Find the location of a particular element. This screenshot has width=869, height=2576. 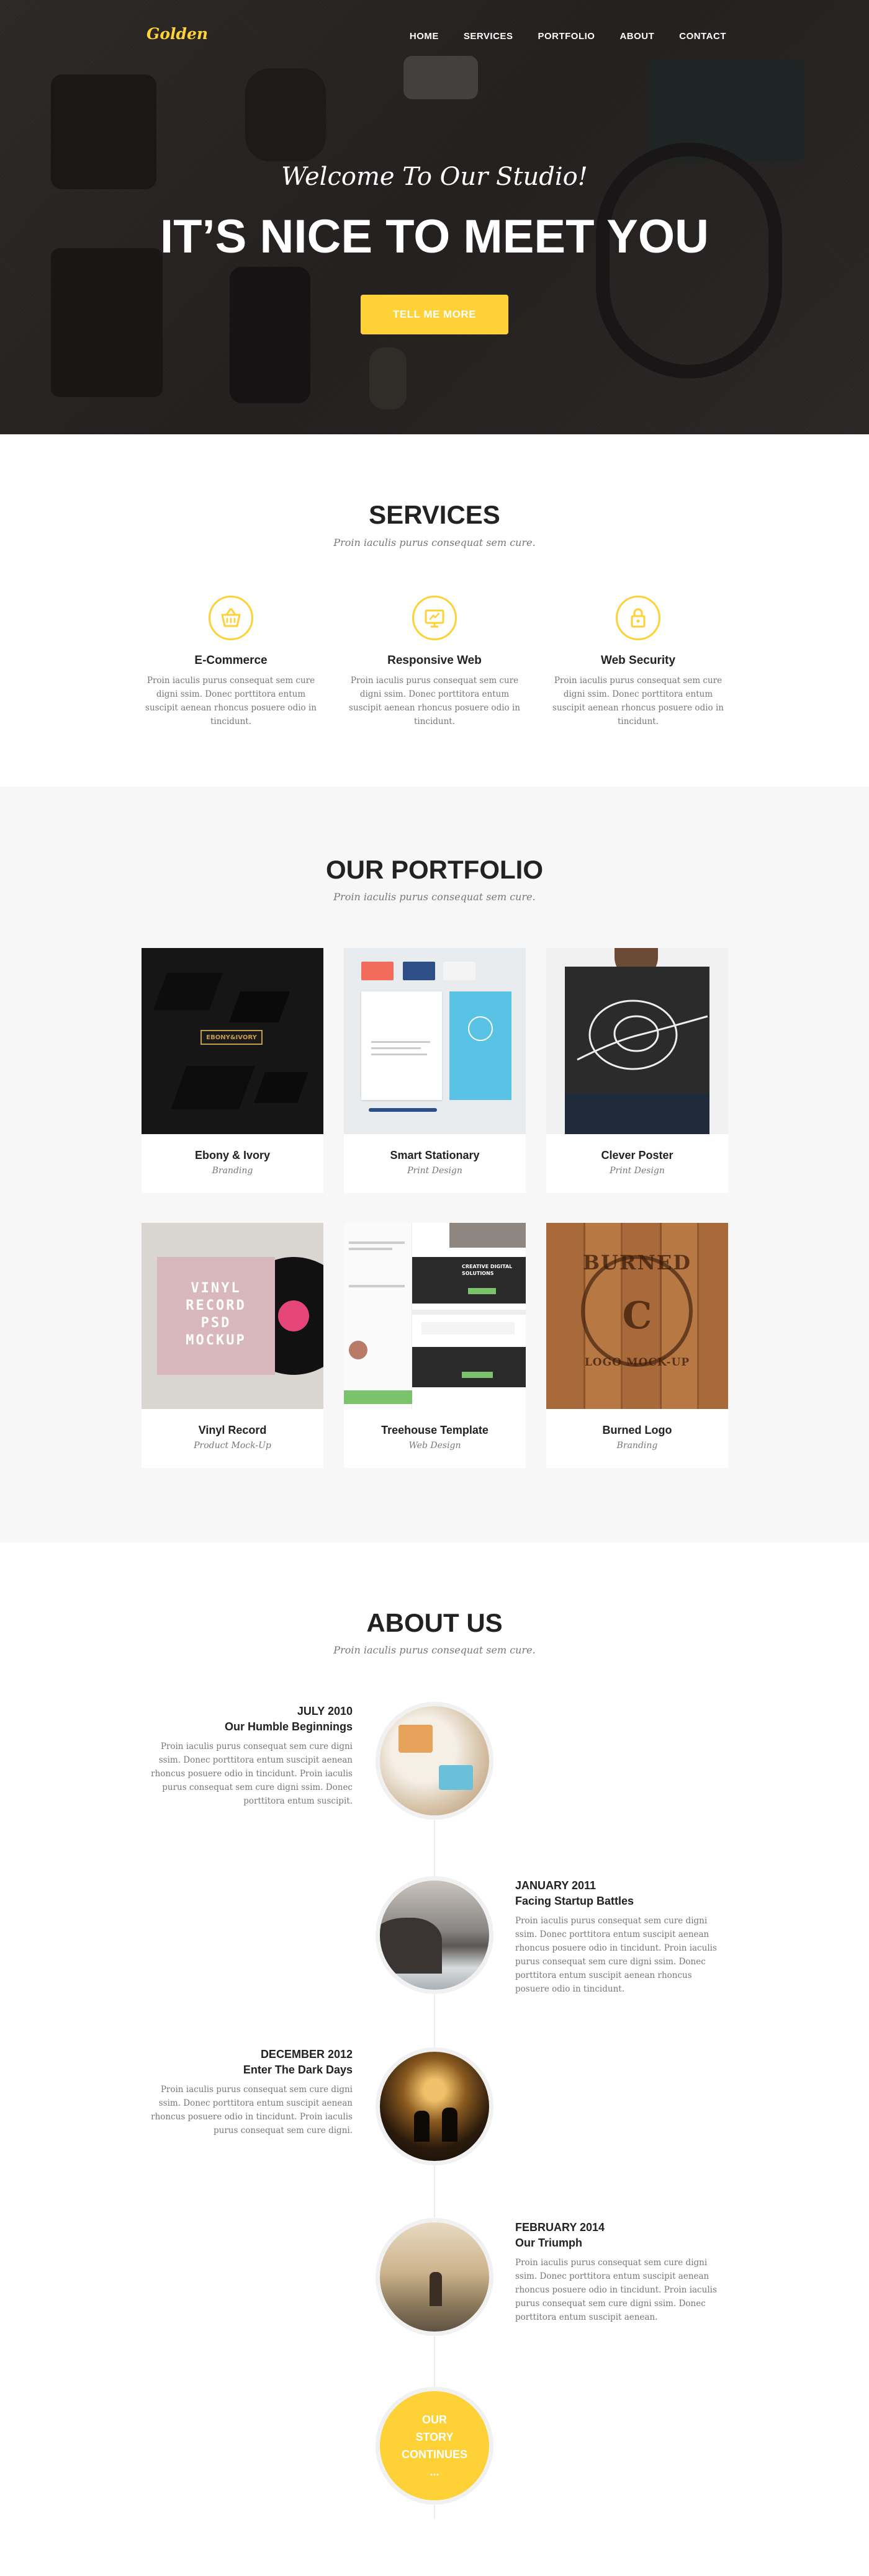

timeline-heading: Our Triumph is located at coordinates (548, 2243).